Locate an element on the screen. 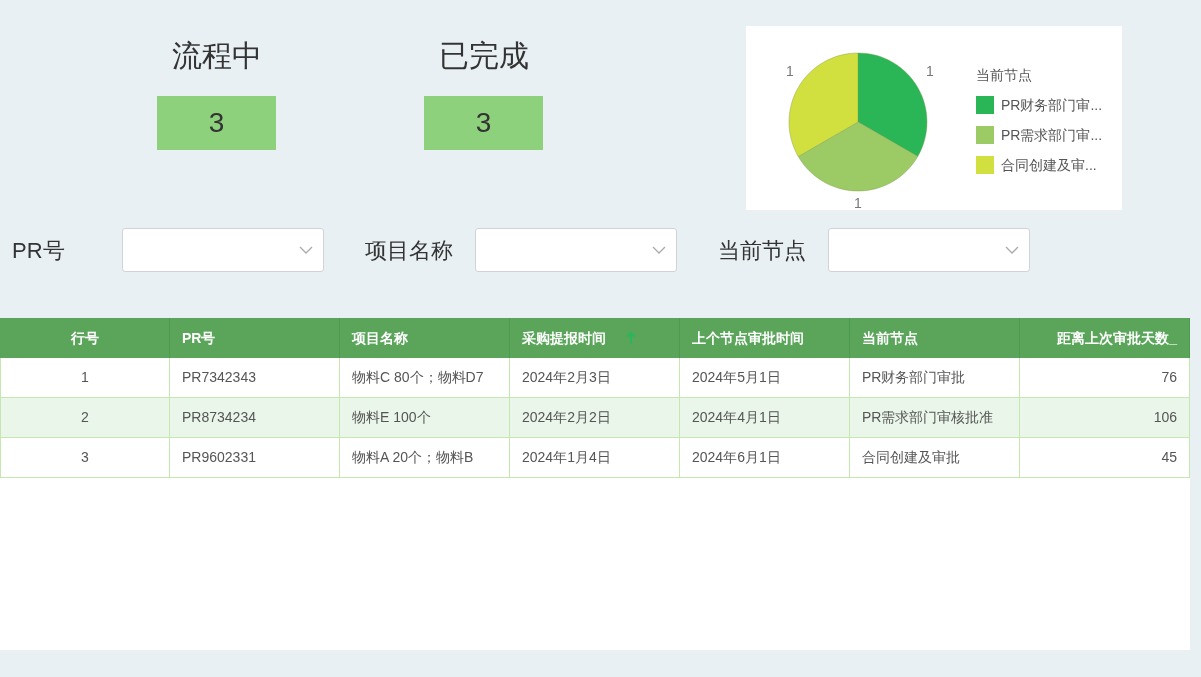 This screenshot has width=1201, height=677. table-cell: PR8734234 is located at coordinates (255, 417).